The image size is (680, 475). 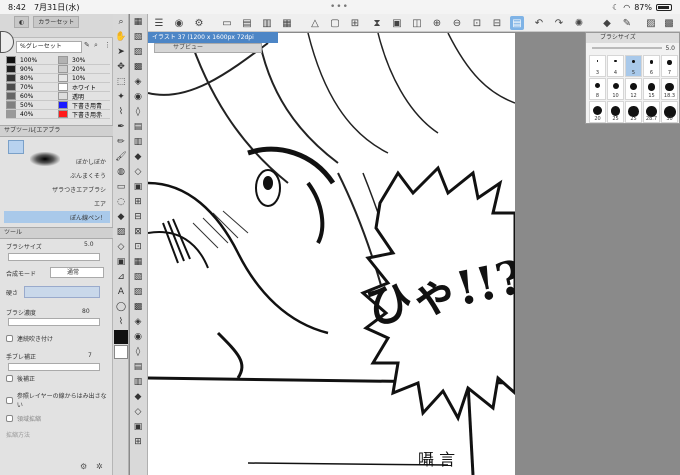 What do you see at coordinates (138, 397) in the screenshot?
I see `palette-icon-26: ◆` at bounding box center [138, 397].